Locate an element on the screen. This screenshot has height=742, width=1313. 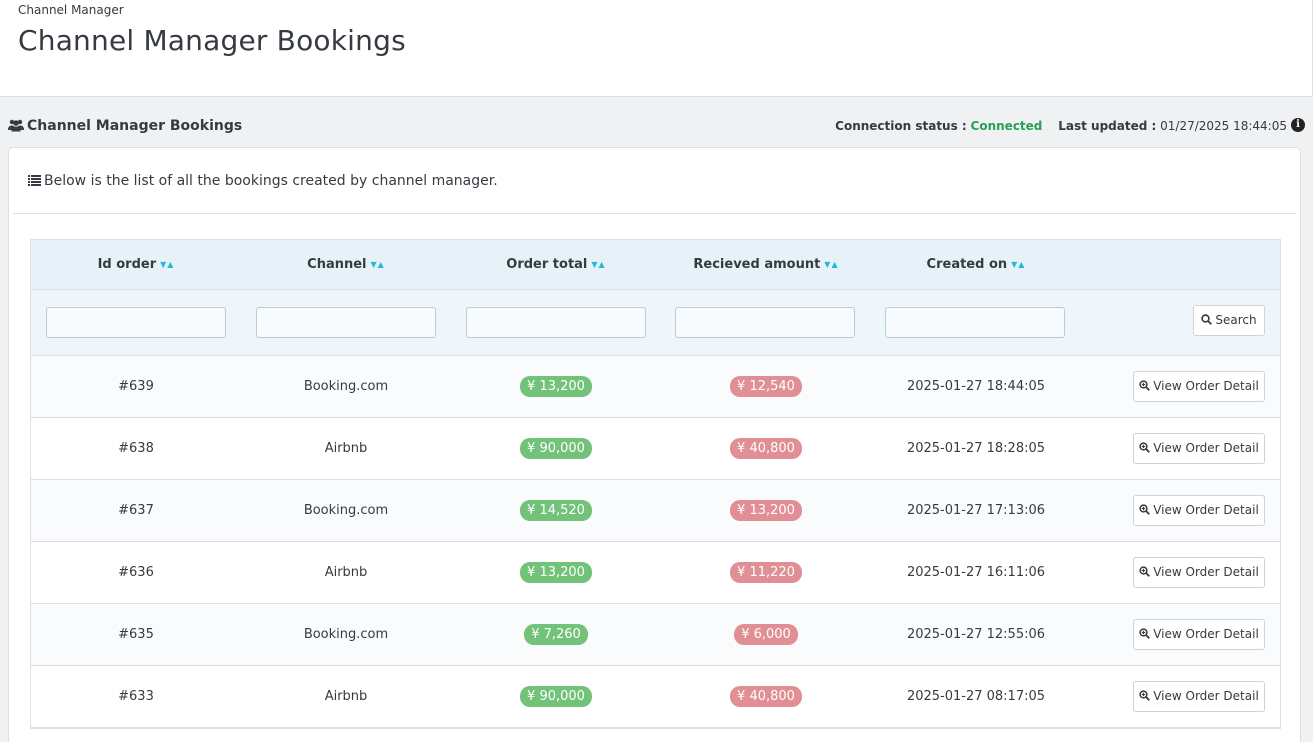
filter-channel-input is located at coordinates (346, 322).